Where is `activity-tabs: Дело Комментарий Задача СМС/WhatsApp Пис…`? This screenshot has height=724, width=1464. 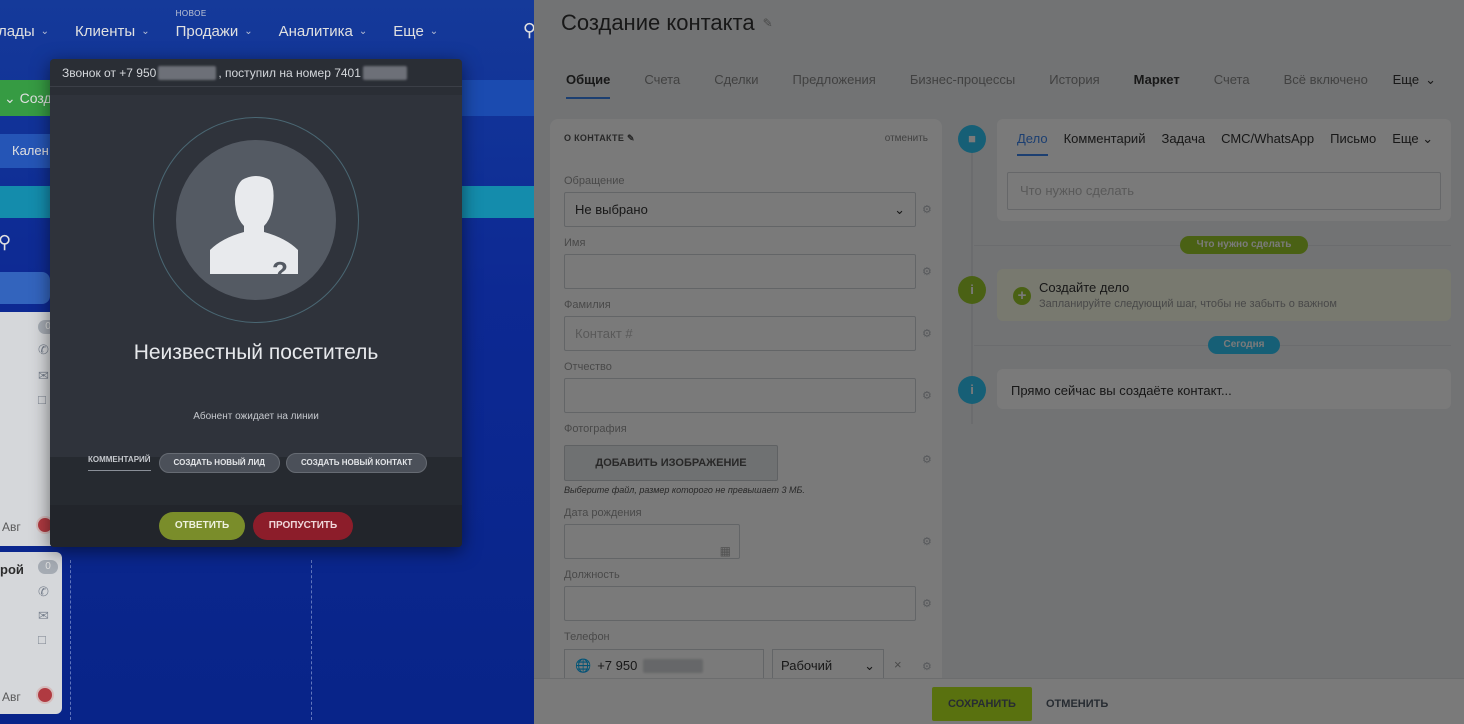
activity-tabs: Дело Комментарий Задача СМС/WhatsApp Пис… is located at coordinates (1225, 143).